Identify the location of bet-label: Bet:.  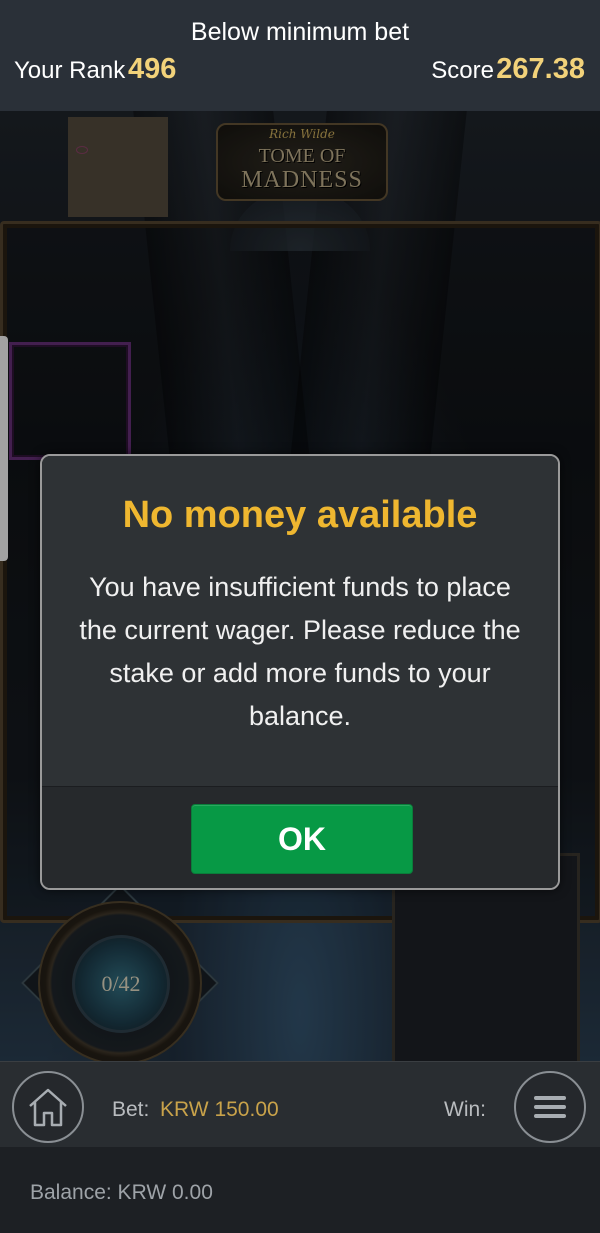
(131, 1109).